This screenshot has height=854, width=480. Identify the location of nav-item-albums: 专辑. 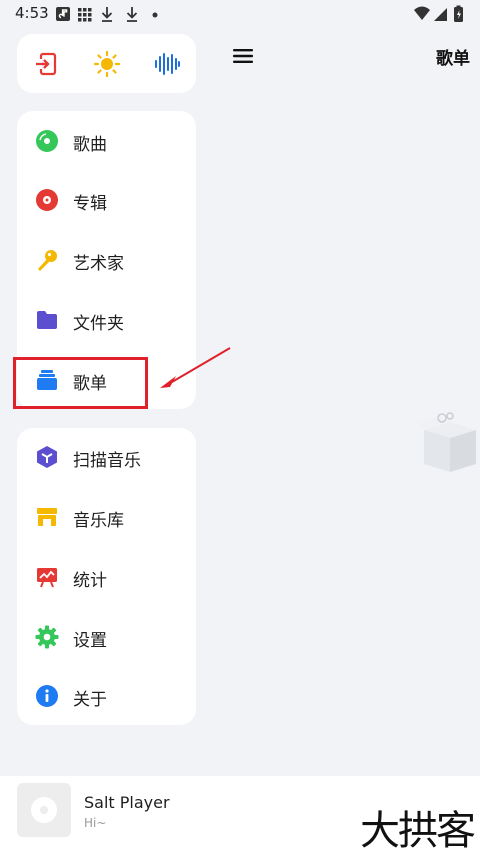
(106, 200).